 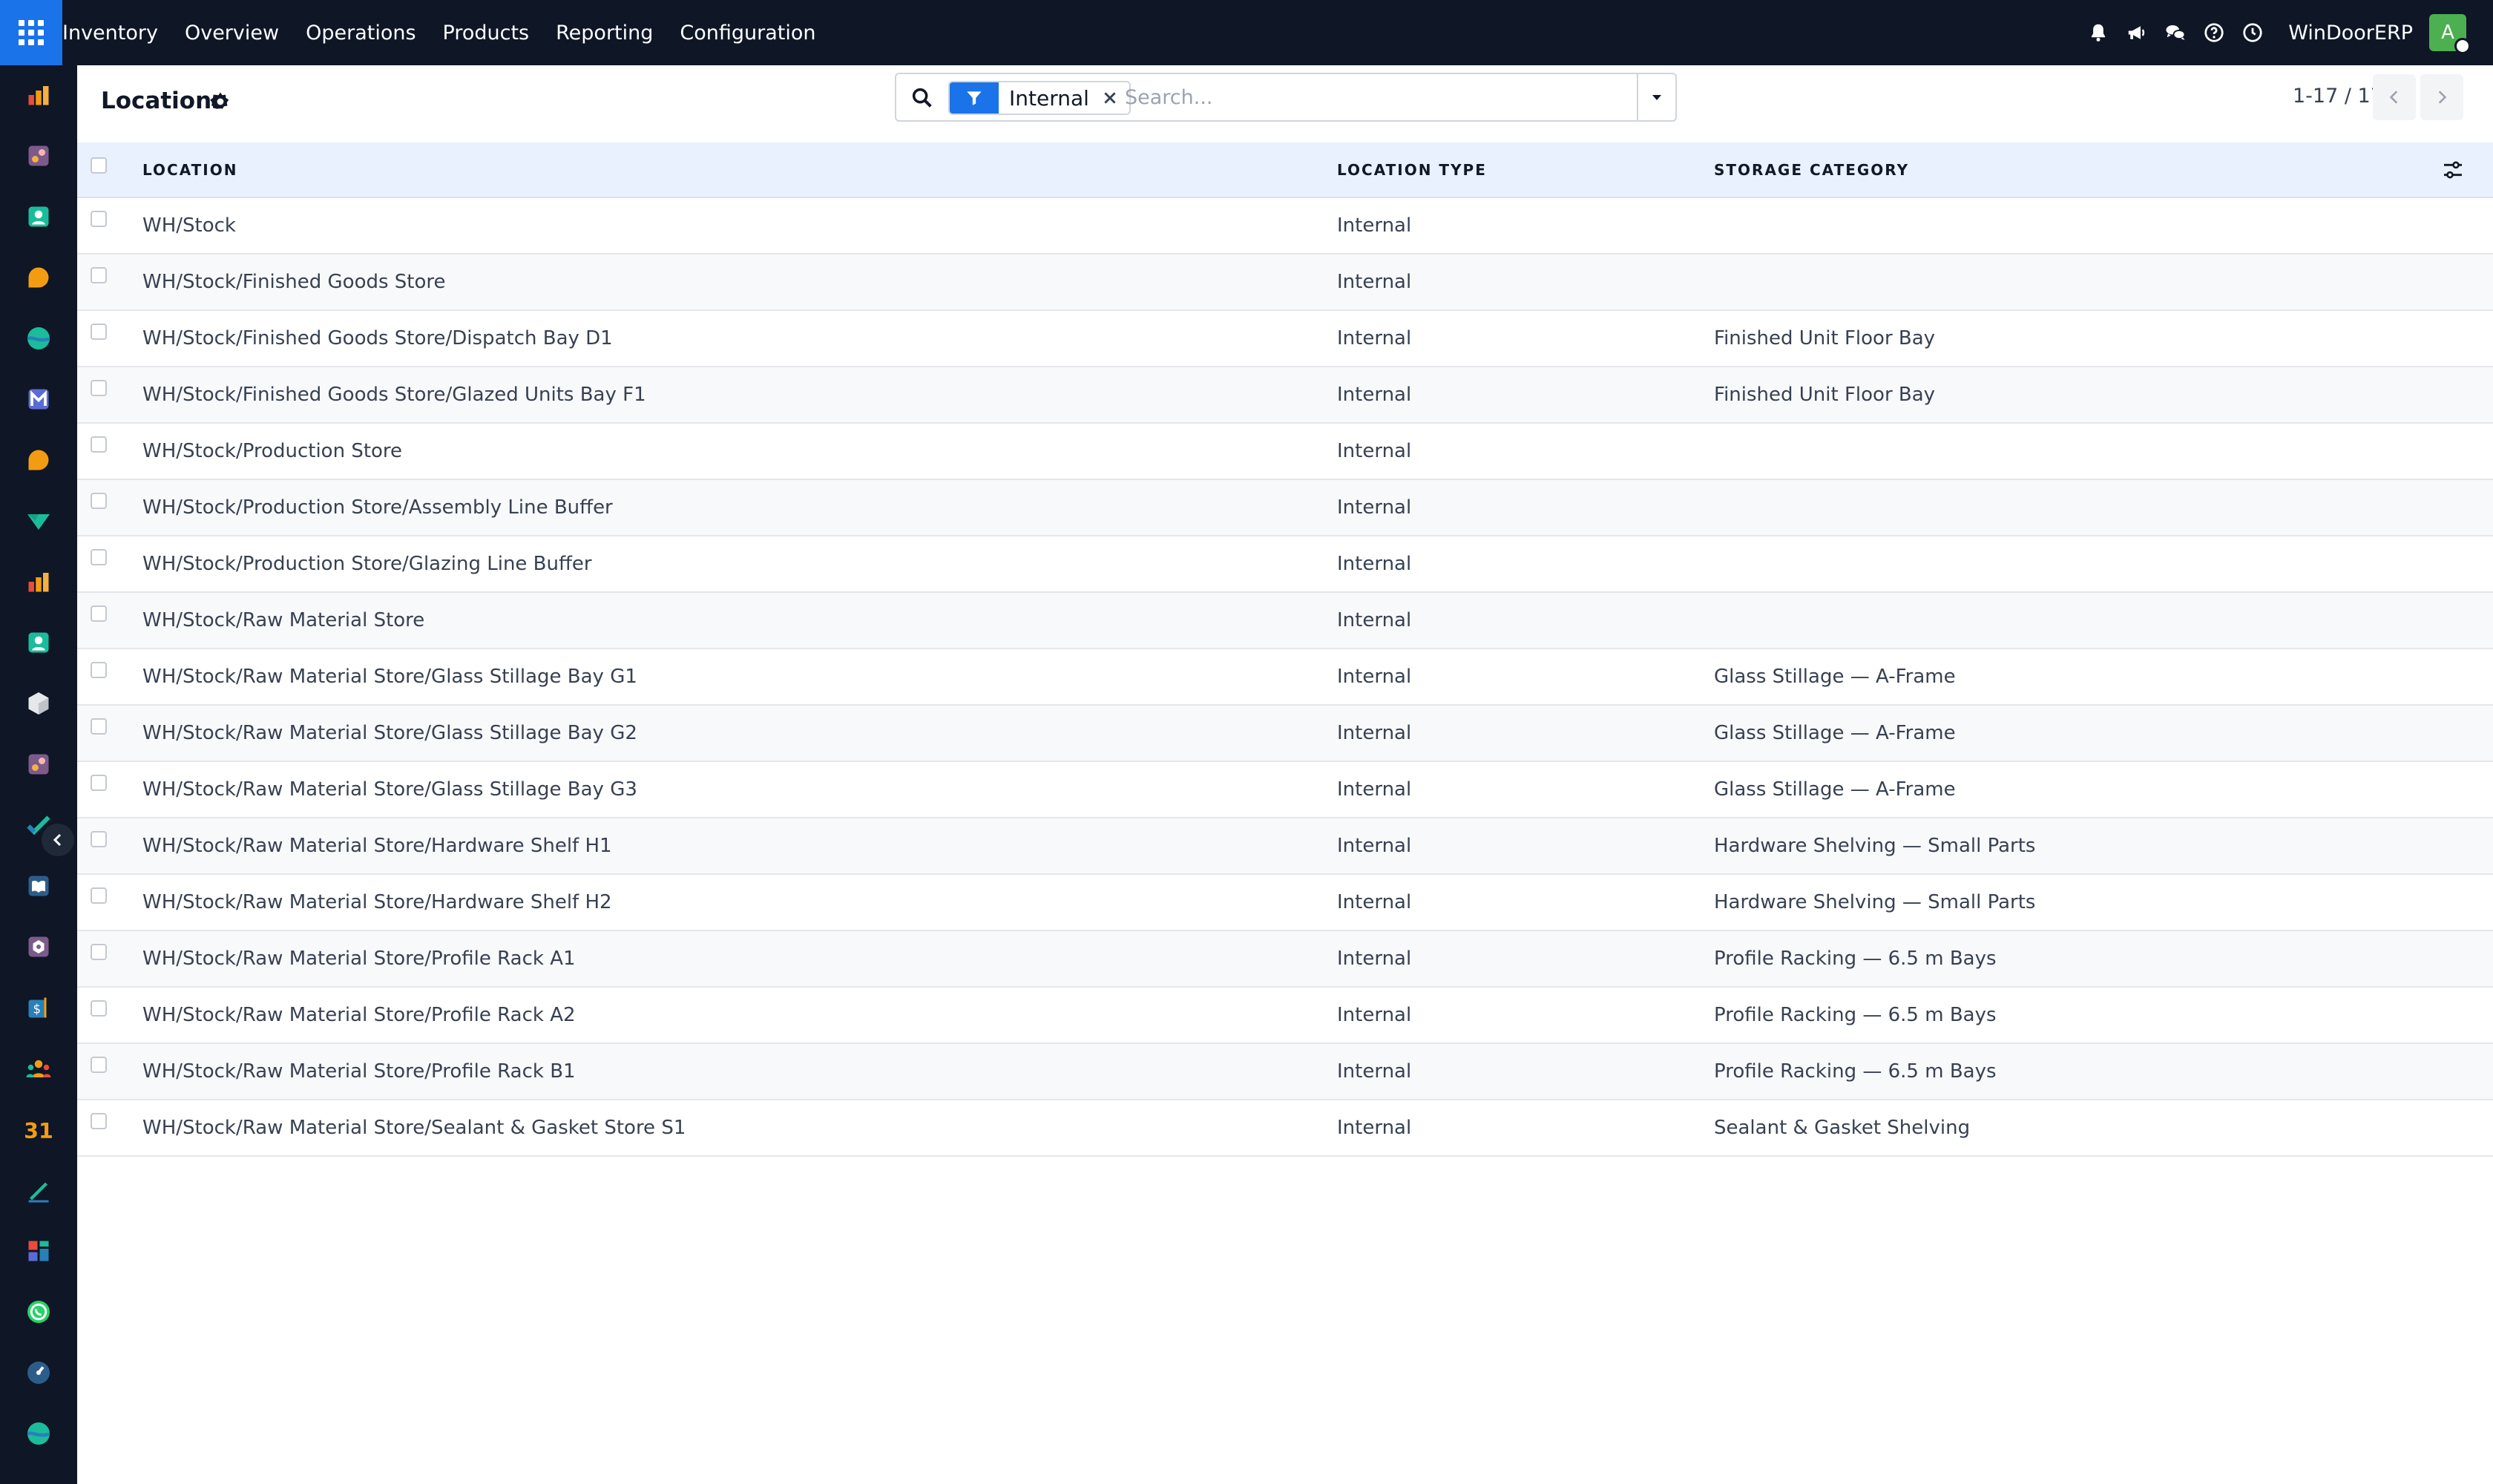 I want to click on column-header-location-type: Location Type, so click(x=1525, y=170).